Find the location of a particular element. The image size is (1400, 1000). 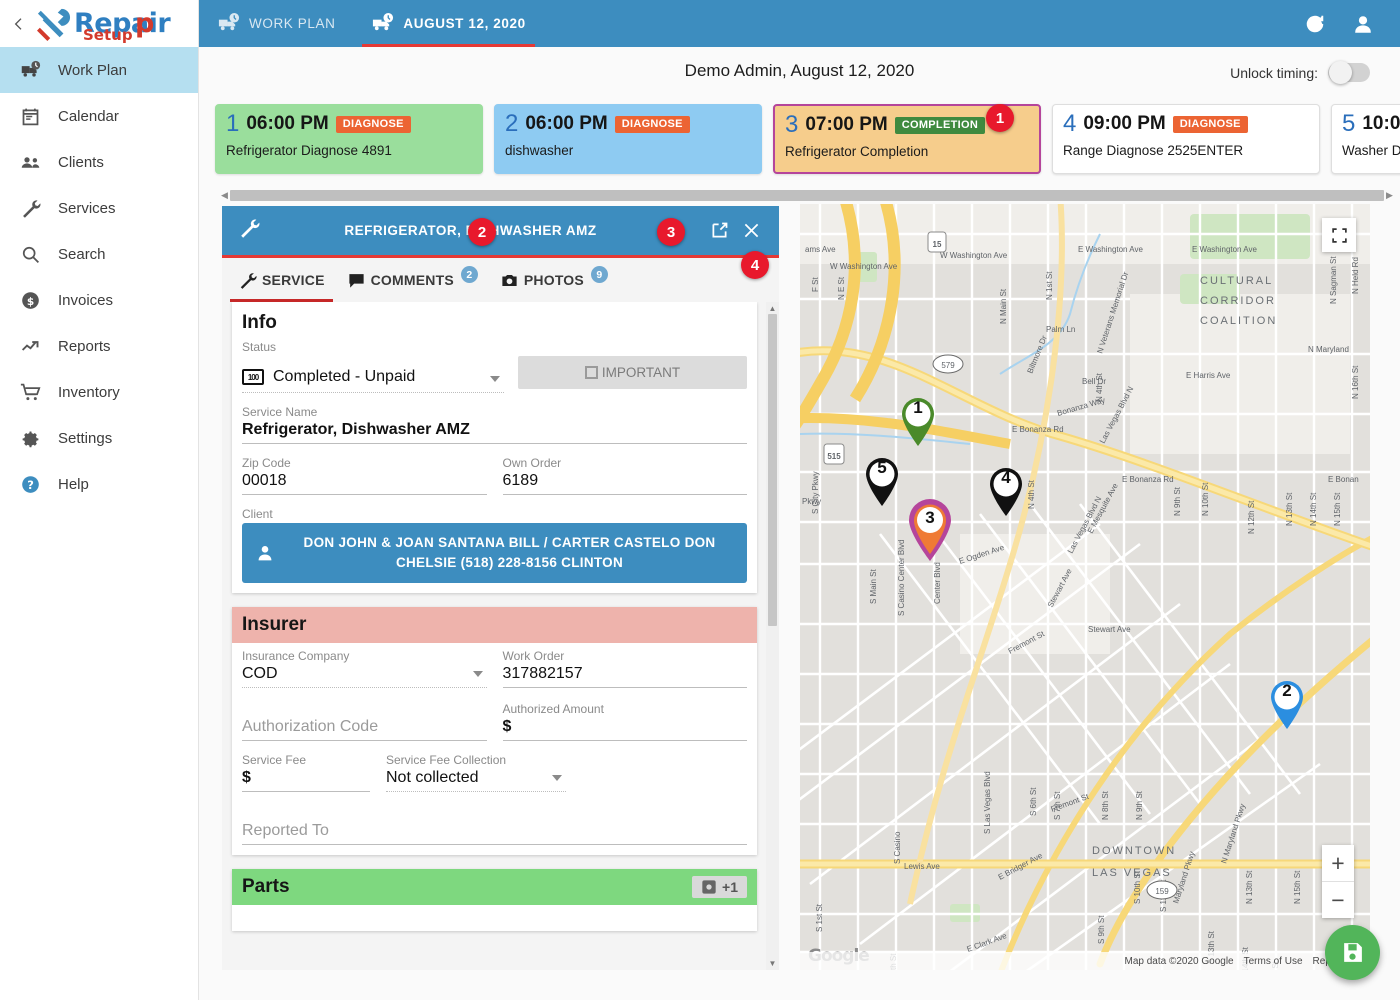

svg-text: S 9th St is located at coordinates (1101, 929).